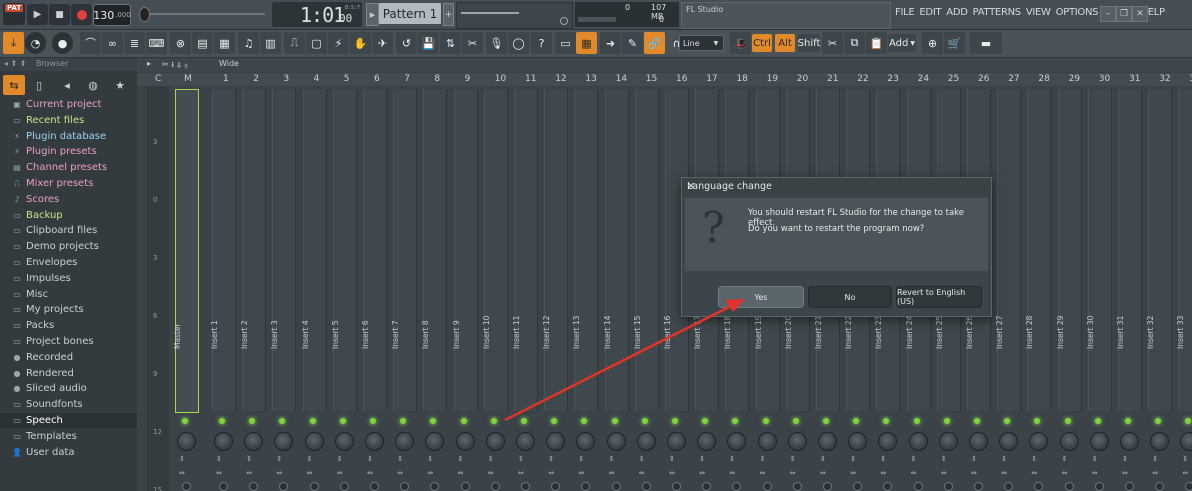 The width and height of the screenshot is (1192, 491). Describe the element at coordinates (317, 14) in the screenshot. I see `song-position-display: 1:01 B:S:T 00` at that location.